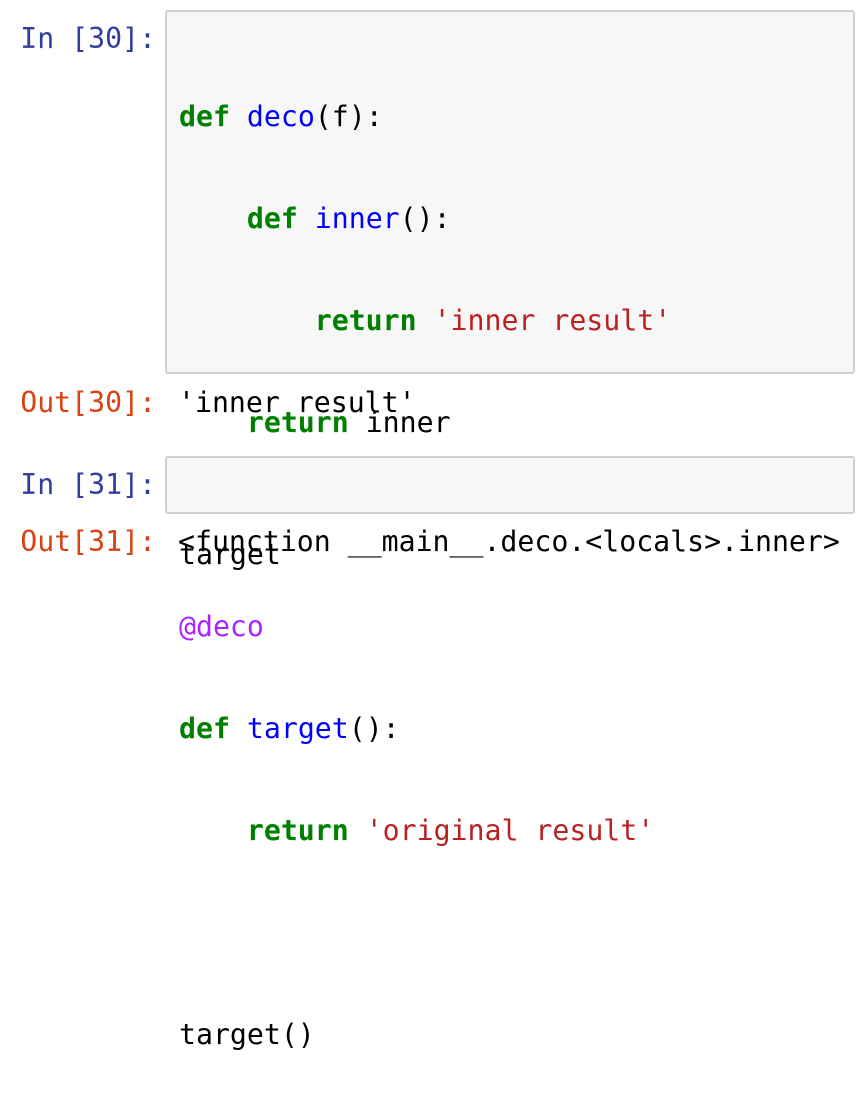 The width and height of the screenshot is (865, 1120). What do you see at coordinates (509, 541) in the screenshot?
I see `output-text-31: <function __main__.deco.<locals>.inner>` at bounding box center [509, 541].